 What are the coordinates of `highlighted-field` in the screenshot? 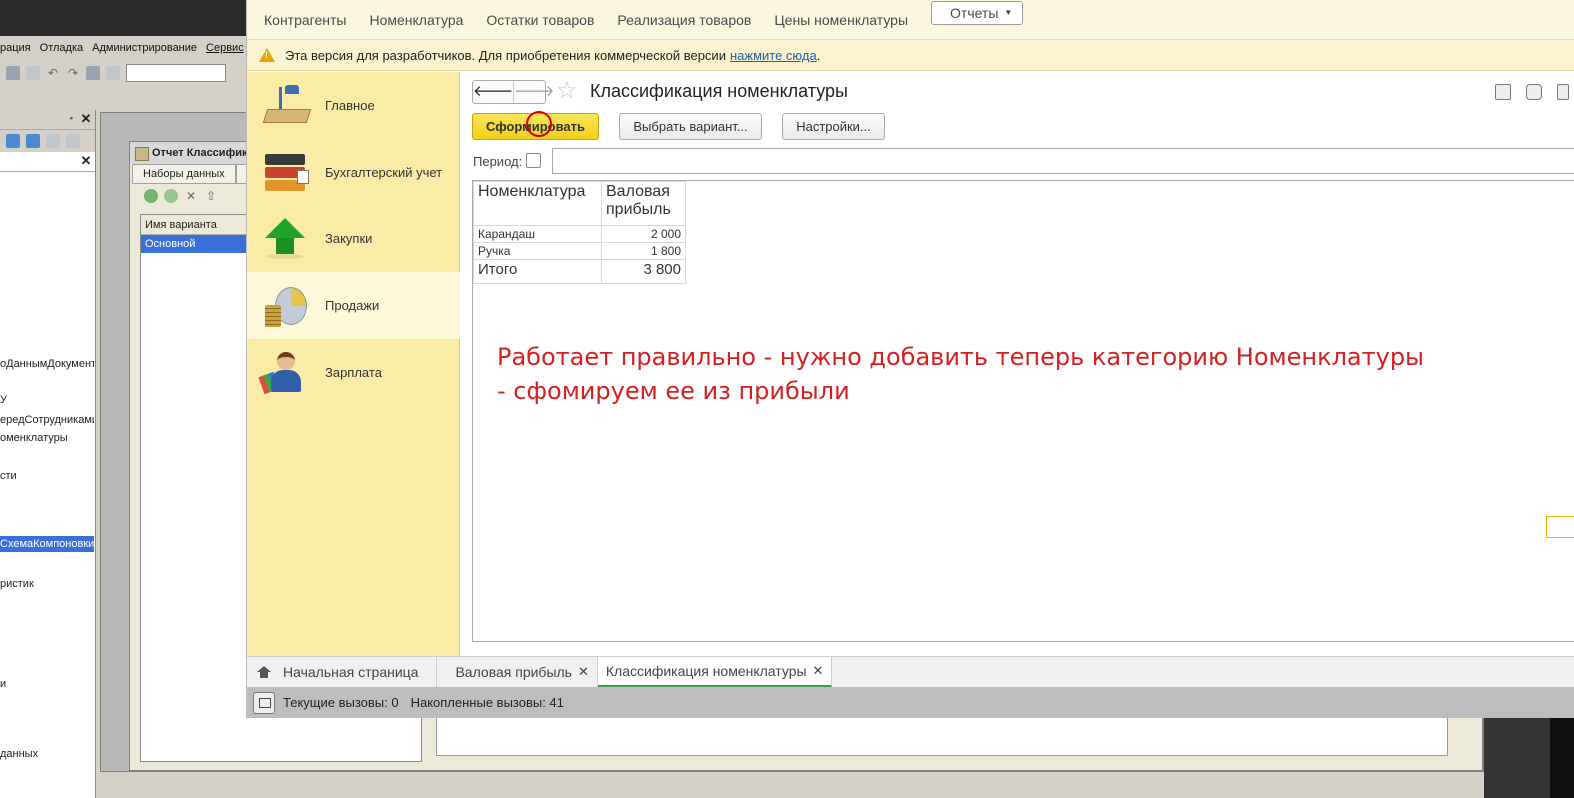 It's located at (1560, 527).